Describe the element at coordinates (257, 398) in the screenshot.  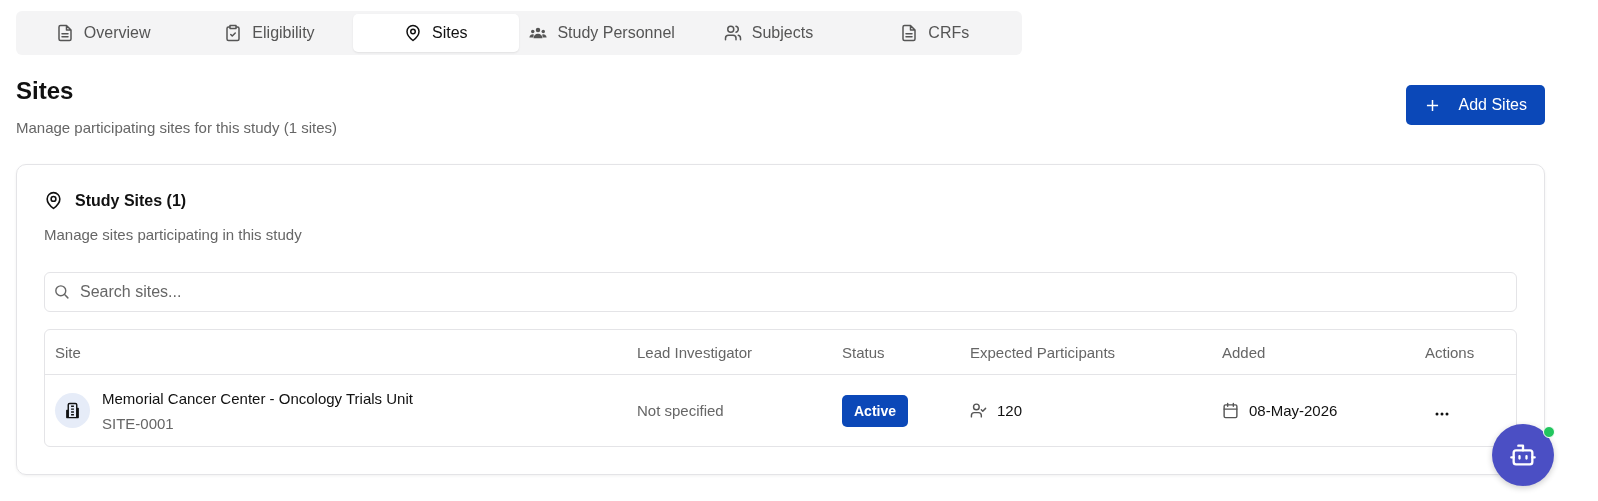
I see `site-name: Memorial Cancer Center - Oncology Trials Unit` at that location.